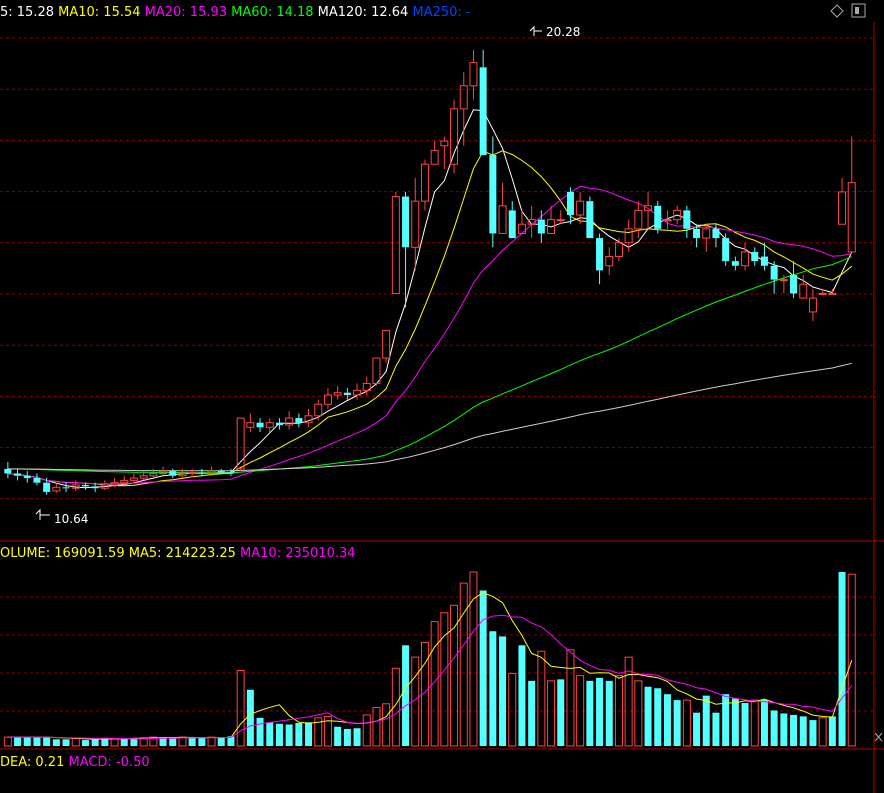 The image size is (884, 793). Describe the element at coordinates (878, 737) in the screenshot. I see `close-icon` at that location.